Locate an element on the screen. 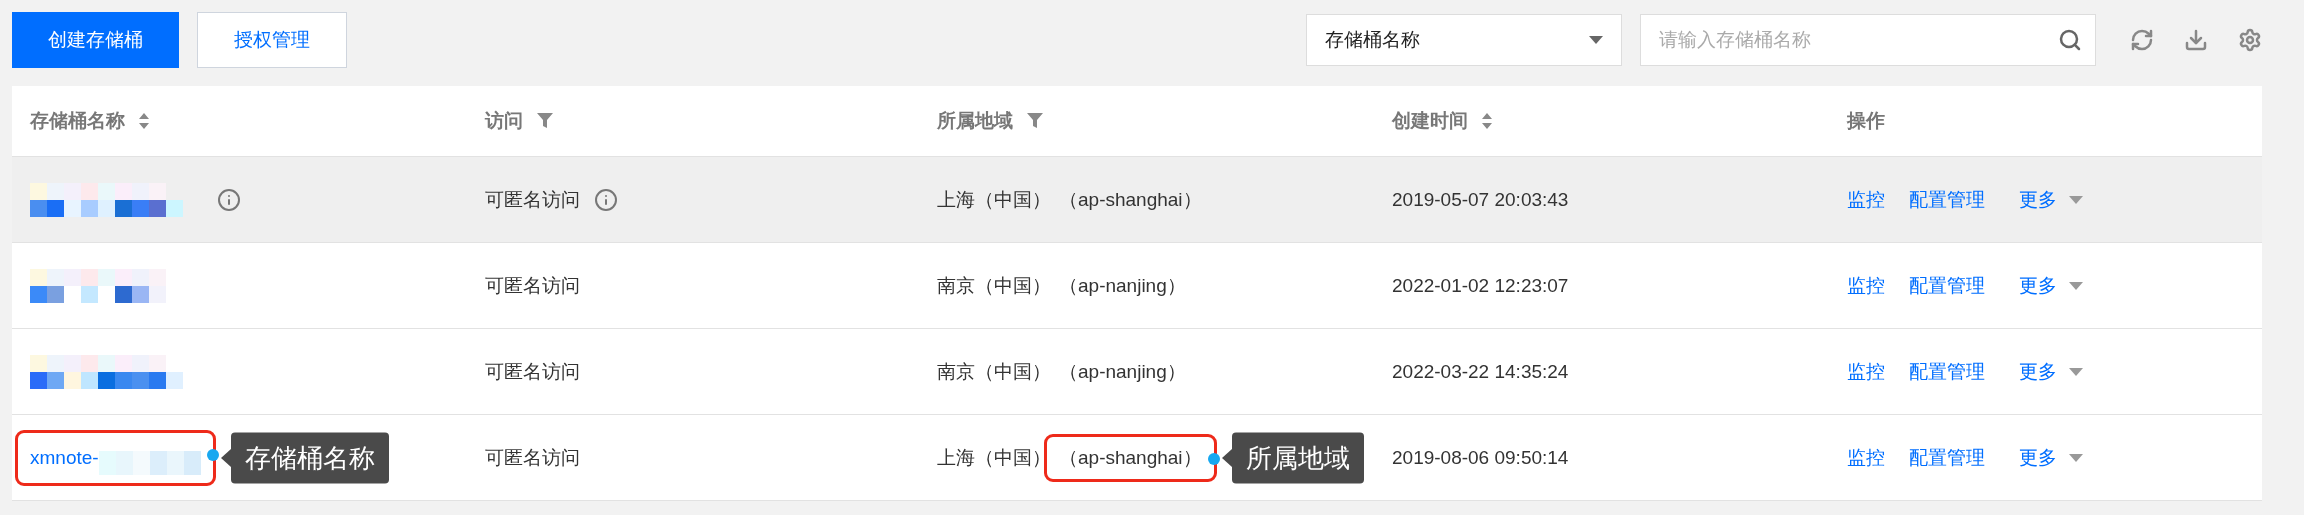  refresh-icon is located at coordinates (2142, 40).